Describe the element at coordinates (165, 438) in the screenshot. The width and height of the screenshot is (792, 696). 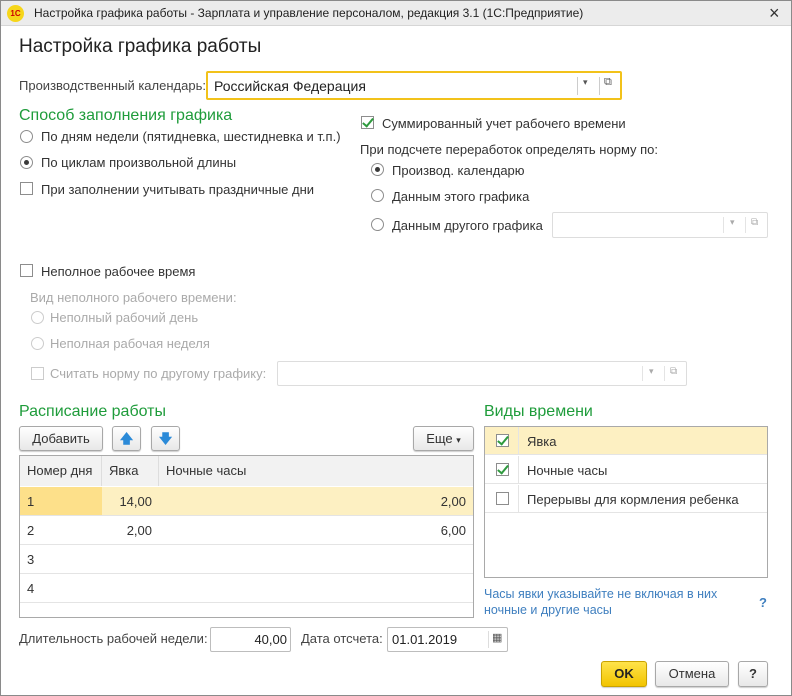
I see `move-down-icon: 🡇` at that location.